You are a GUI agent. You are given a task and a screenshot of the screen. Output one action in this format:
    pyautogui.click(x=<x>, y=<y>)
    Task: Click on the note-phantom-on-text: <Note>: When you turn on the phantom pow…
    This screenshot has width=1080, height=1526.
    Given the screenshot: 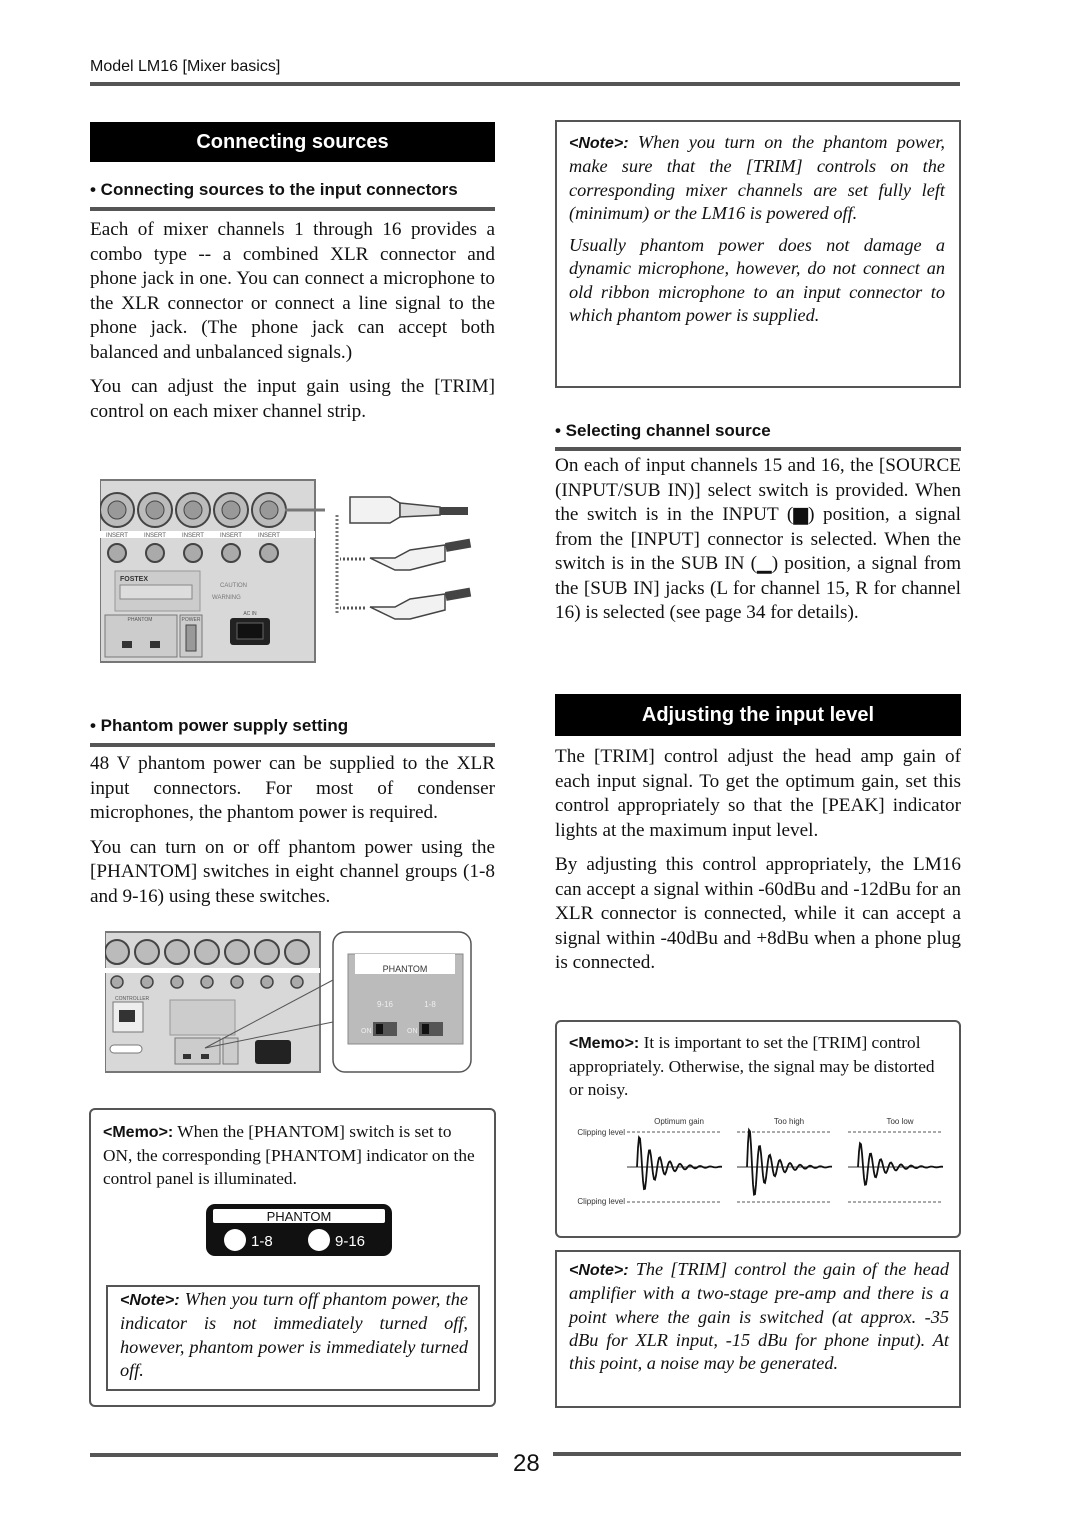 What is the action you would take?
    pyautogui.click(x=757, y=229)
    